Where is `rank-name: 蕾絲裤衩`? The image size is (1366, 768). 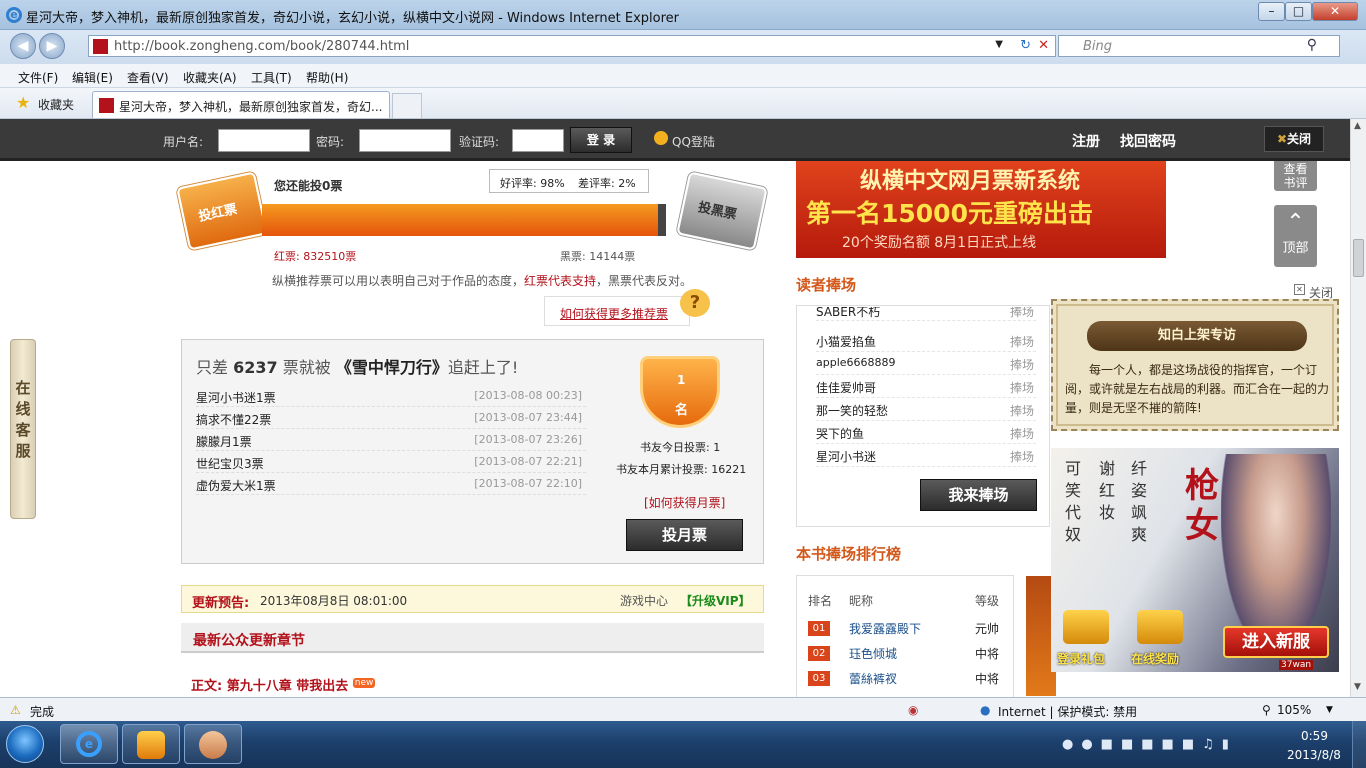
rank-name: 蕾絲裤衩 is located at coordinates (873, 678).